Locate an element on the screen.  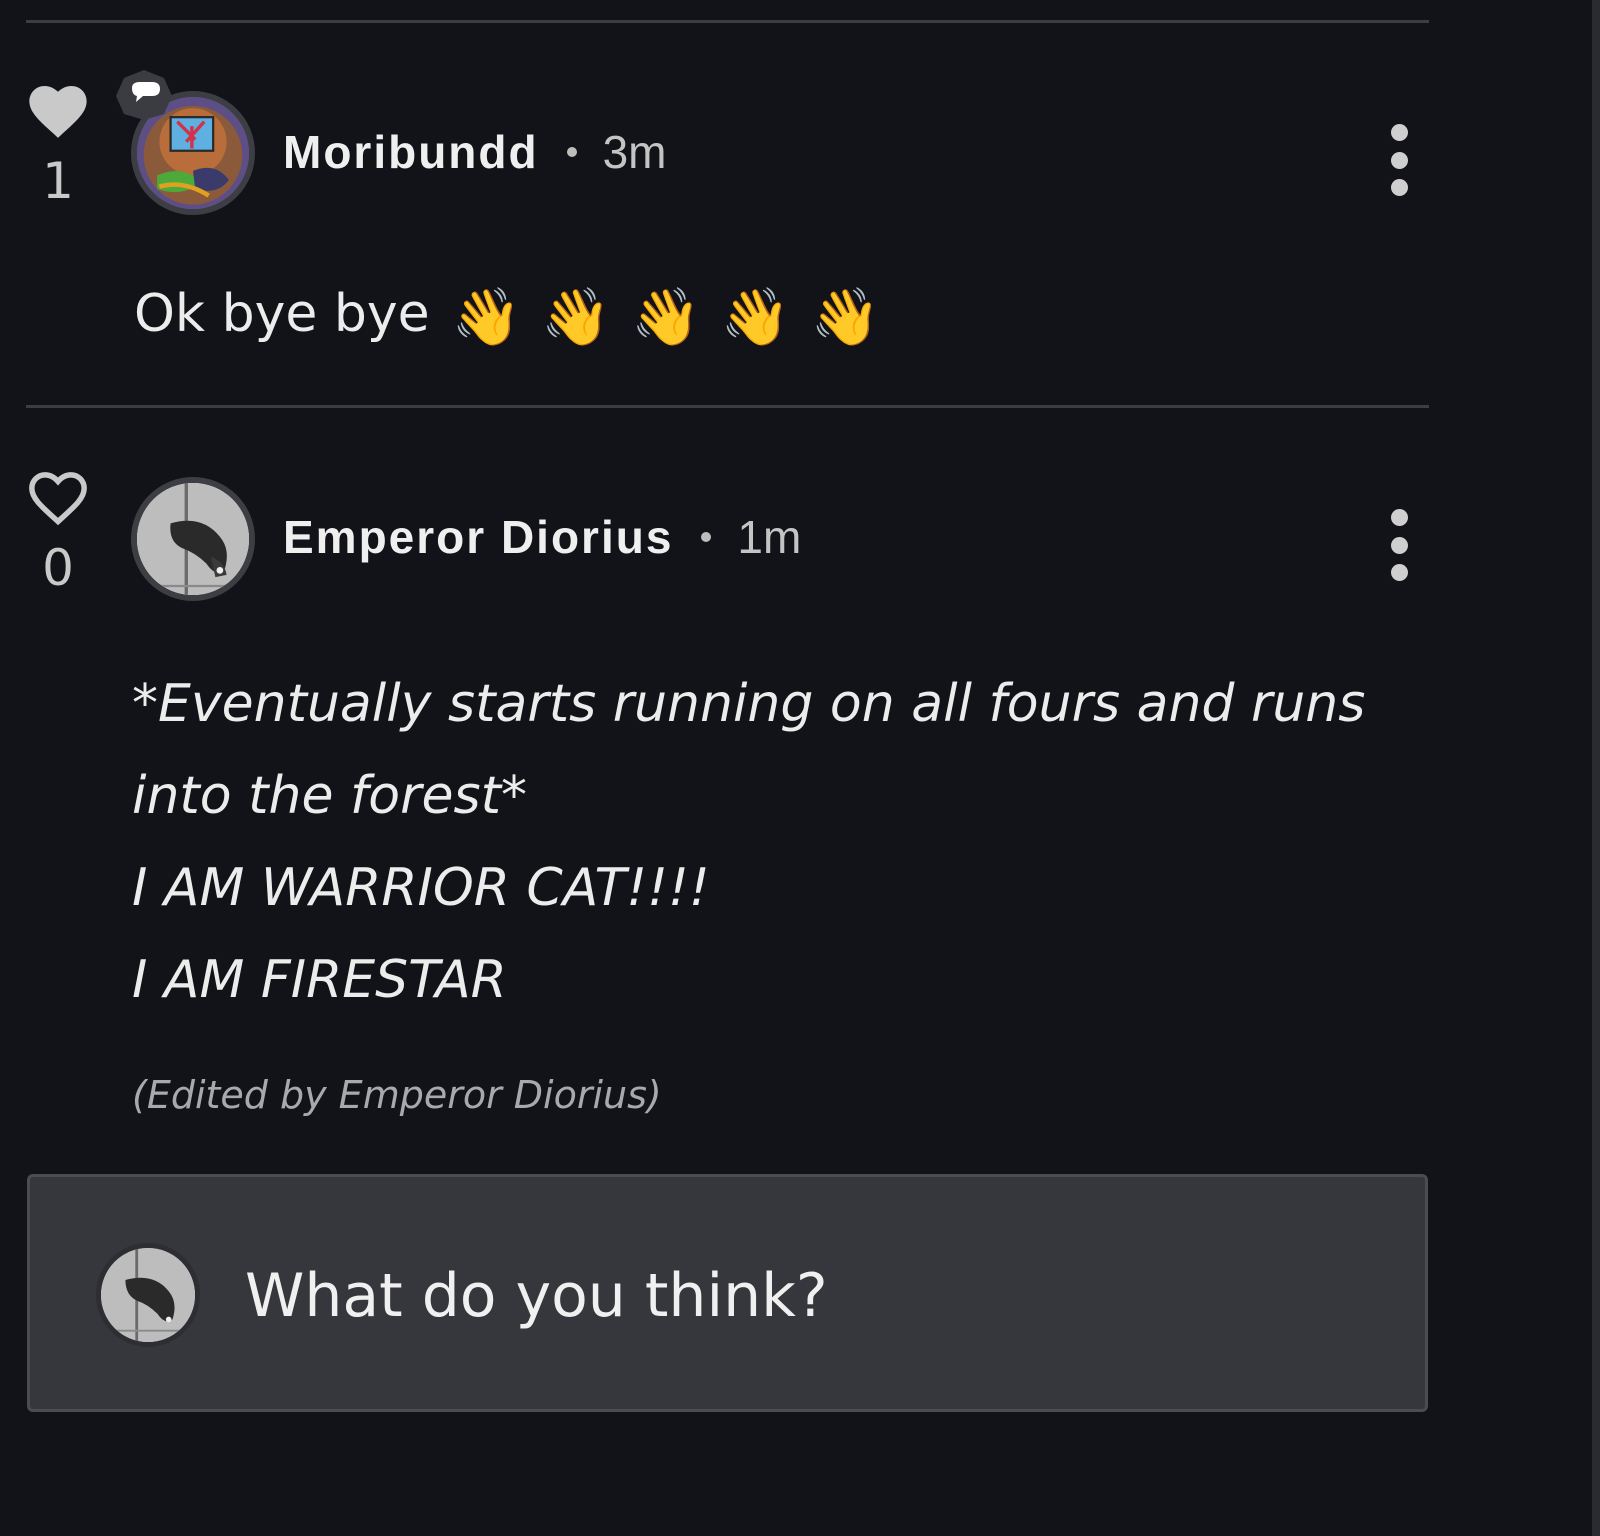
like-button-comment-1: 1 is located at coordinates (58, 143).